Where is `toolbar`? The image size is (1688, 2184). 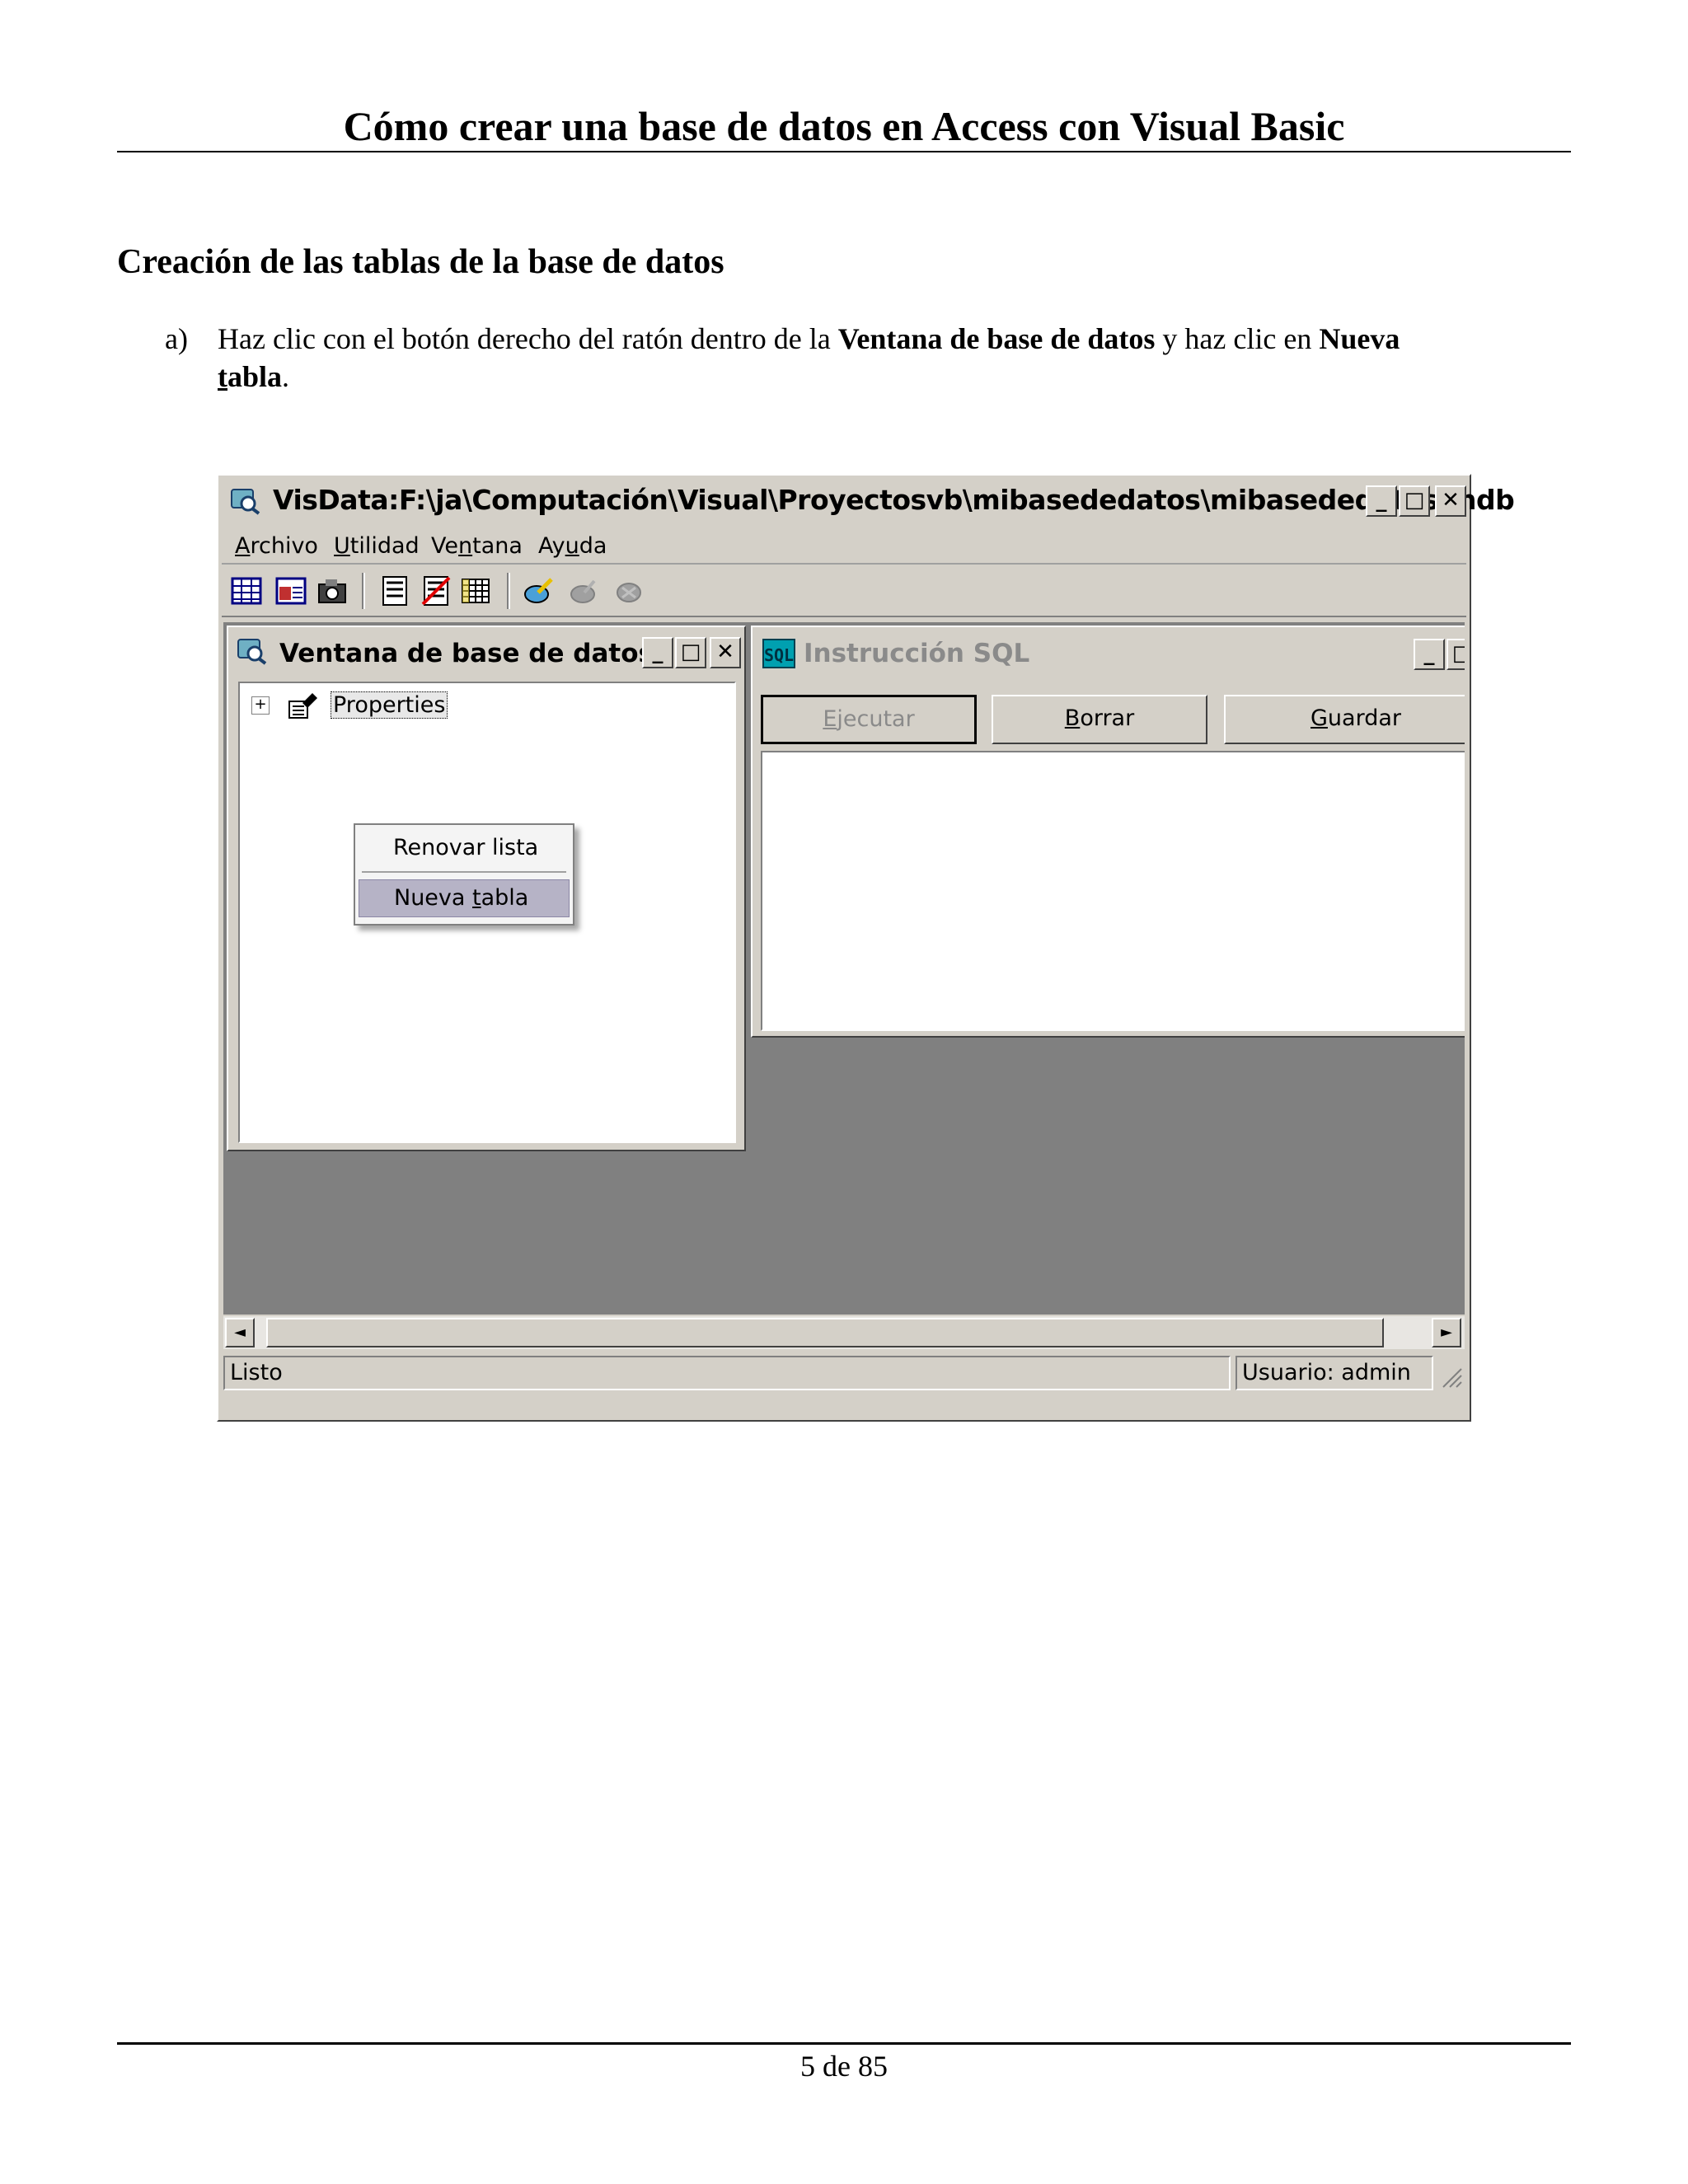 toolbar is located at coordinates (844, 591).